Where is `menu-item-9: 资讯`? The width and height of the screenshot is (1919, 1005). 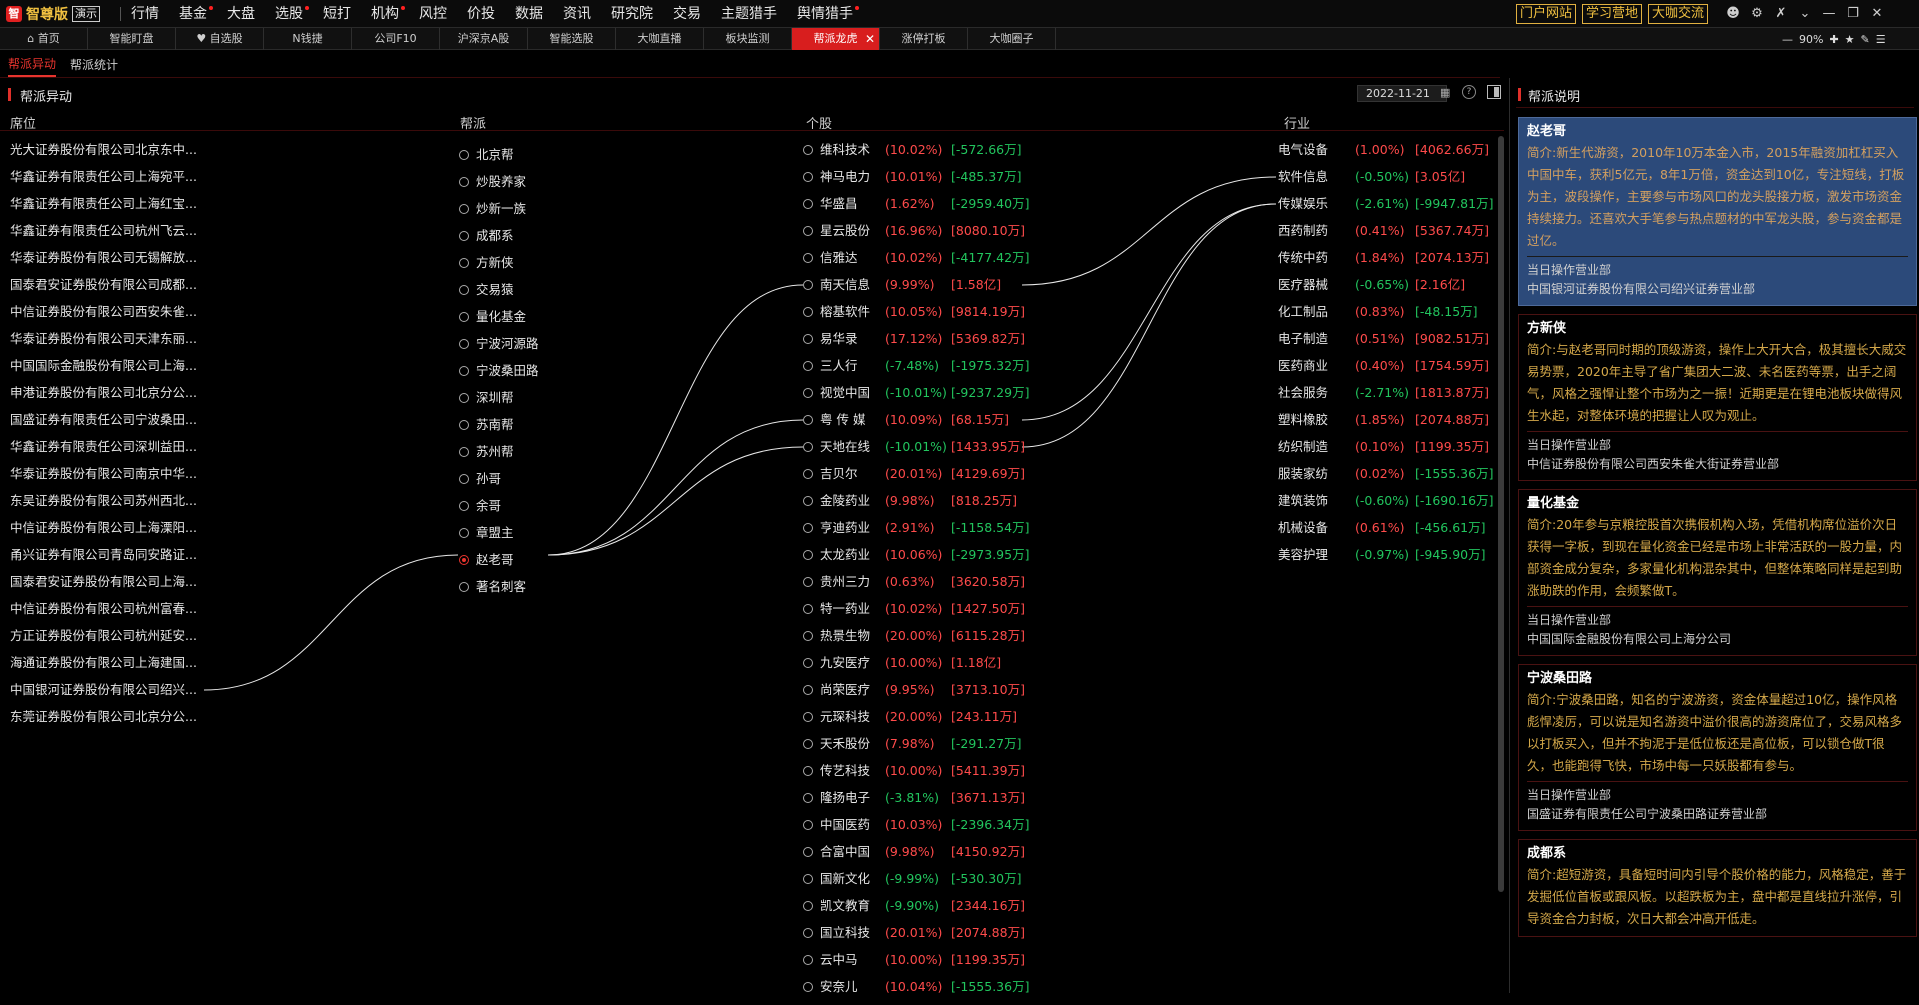 menu-item-9: 资讯 is located at coordinates (577, 14).